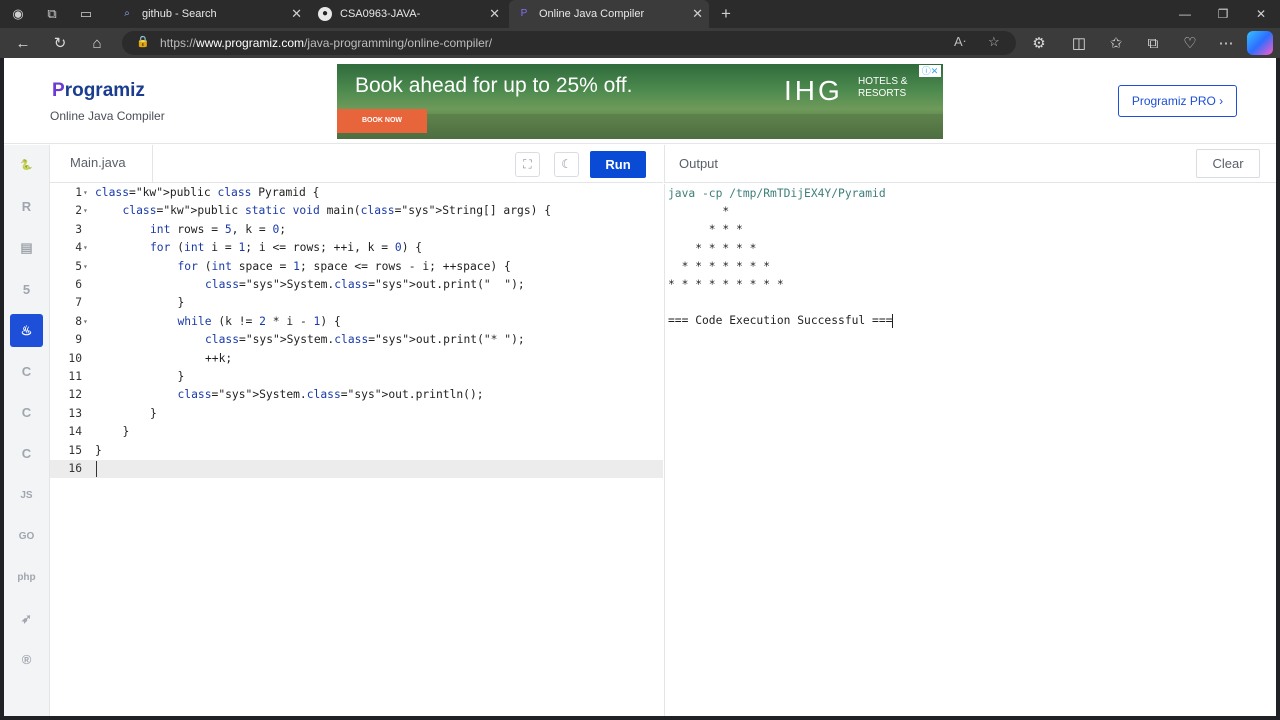  Describe the element at coordinates (86, 14) in the screenshot. I see `tab-actions-icon: ▭` at that location.